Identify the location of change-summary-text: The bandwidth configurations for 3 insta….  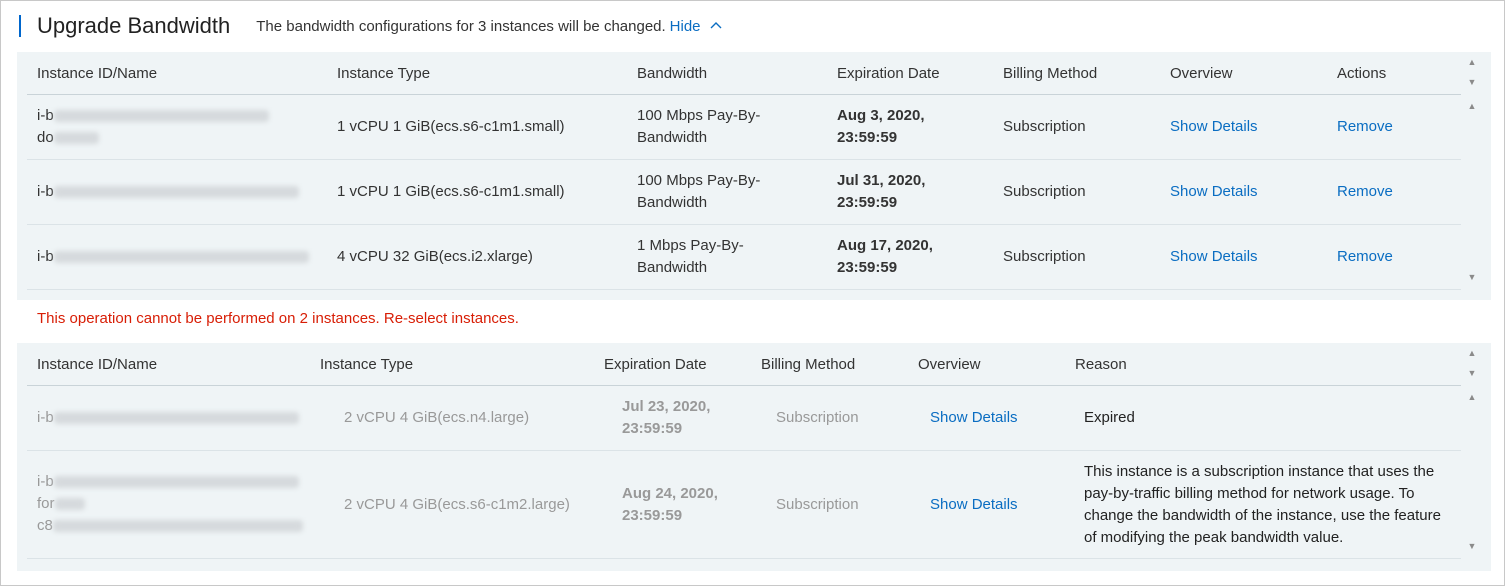
(461, 26).